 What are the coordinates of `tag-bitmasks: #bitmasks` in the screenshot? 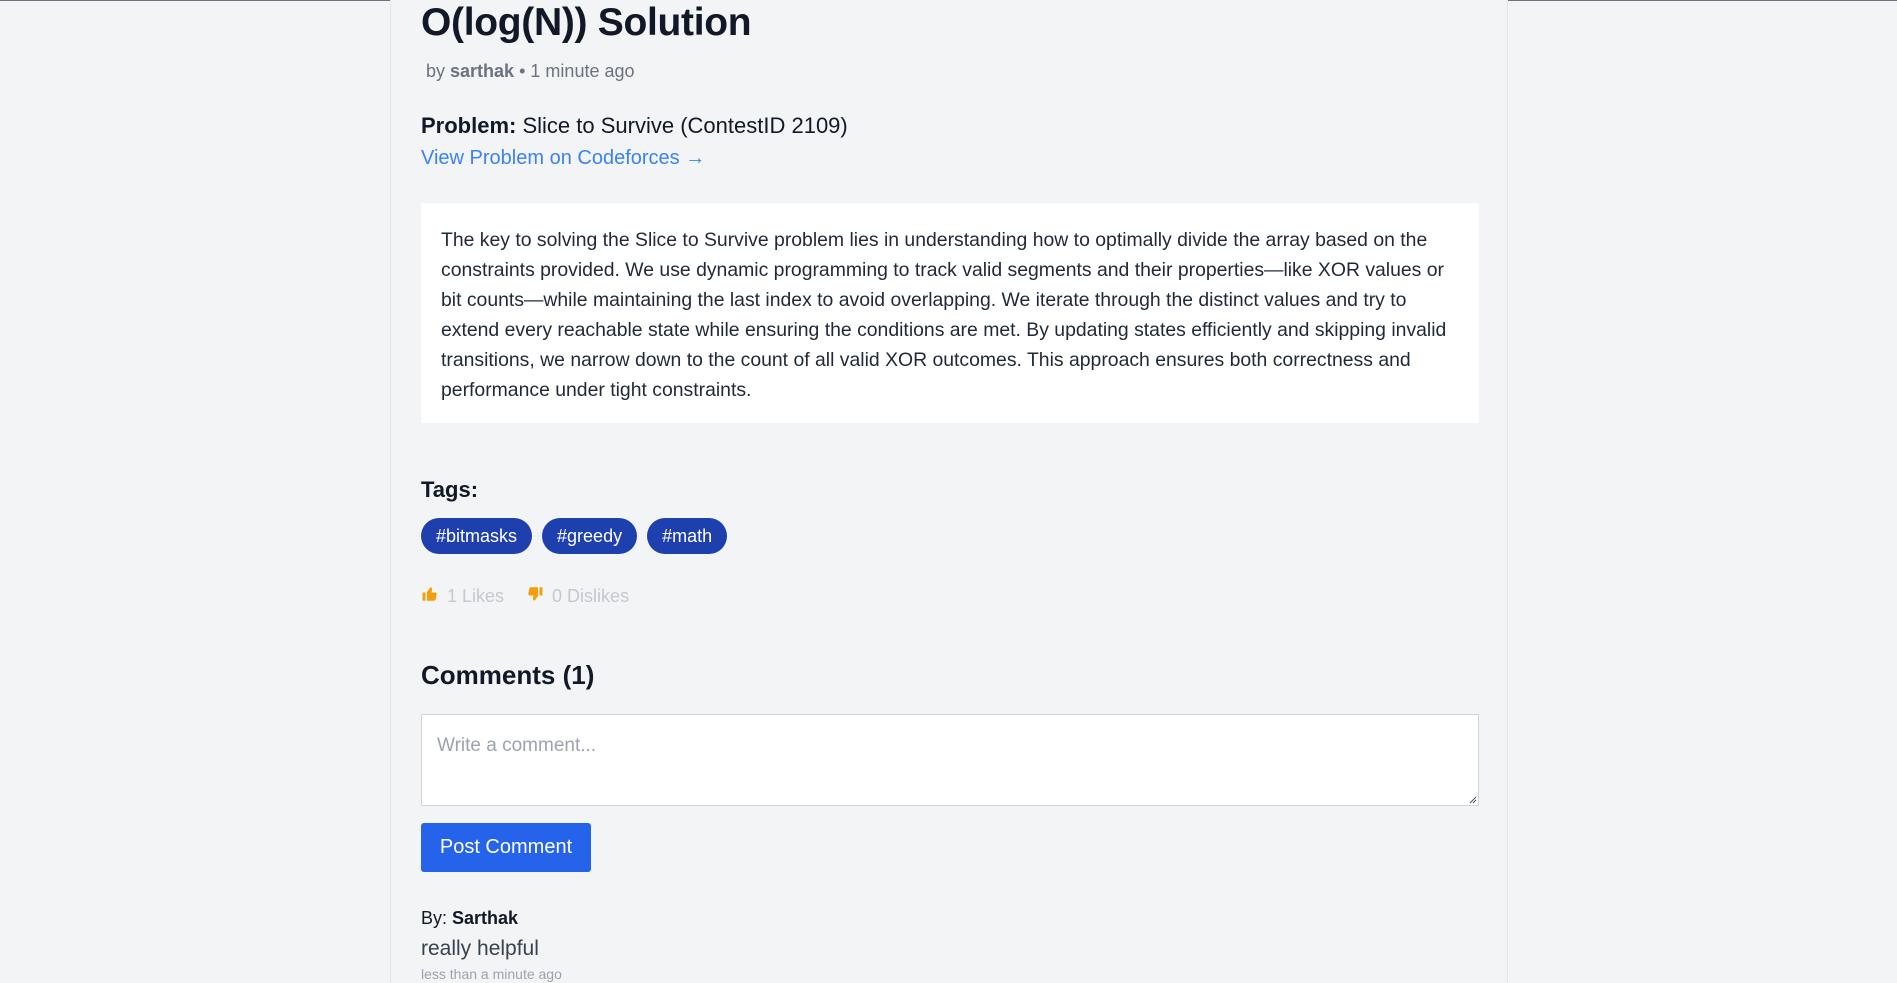 It's located at (477, 536).